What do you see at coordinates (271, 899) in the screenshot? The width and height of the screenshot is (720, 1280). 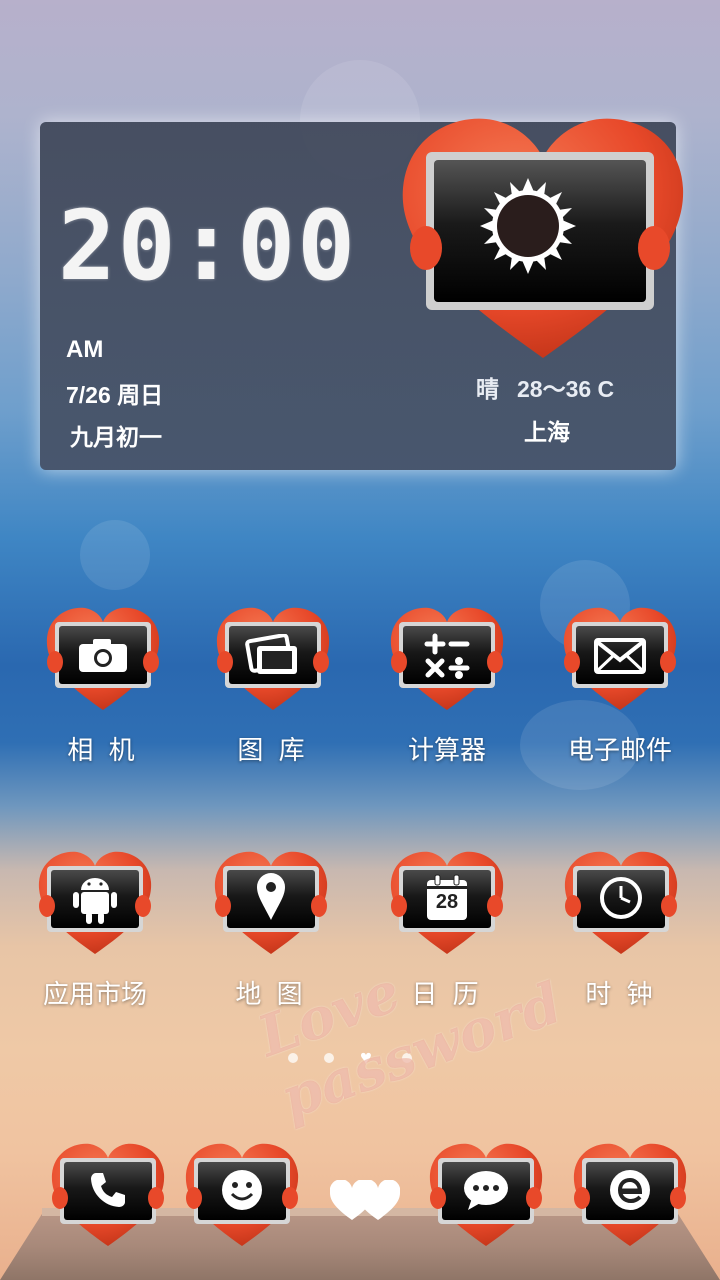 I see `map-pin-icon` at bounding box center [271, 899].